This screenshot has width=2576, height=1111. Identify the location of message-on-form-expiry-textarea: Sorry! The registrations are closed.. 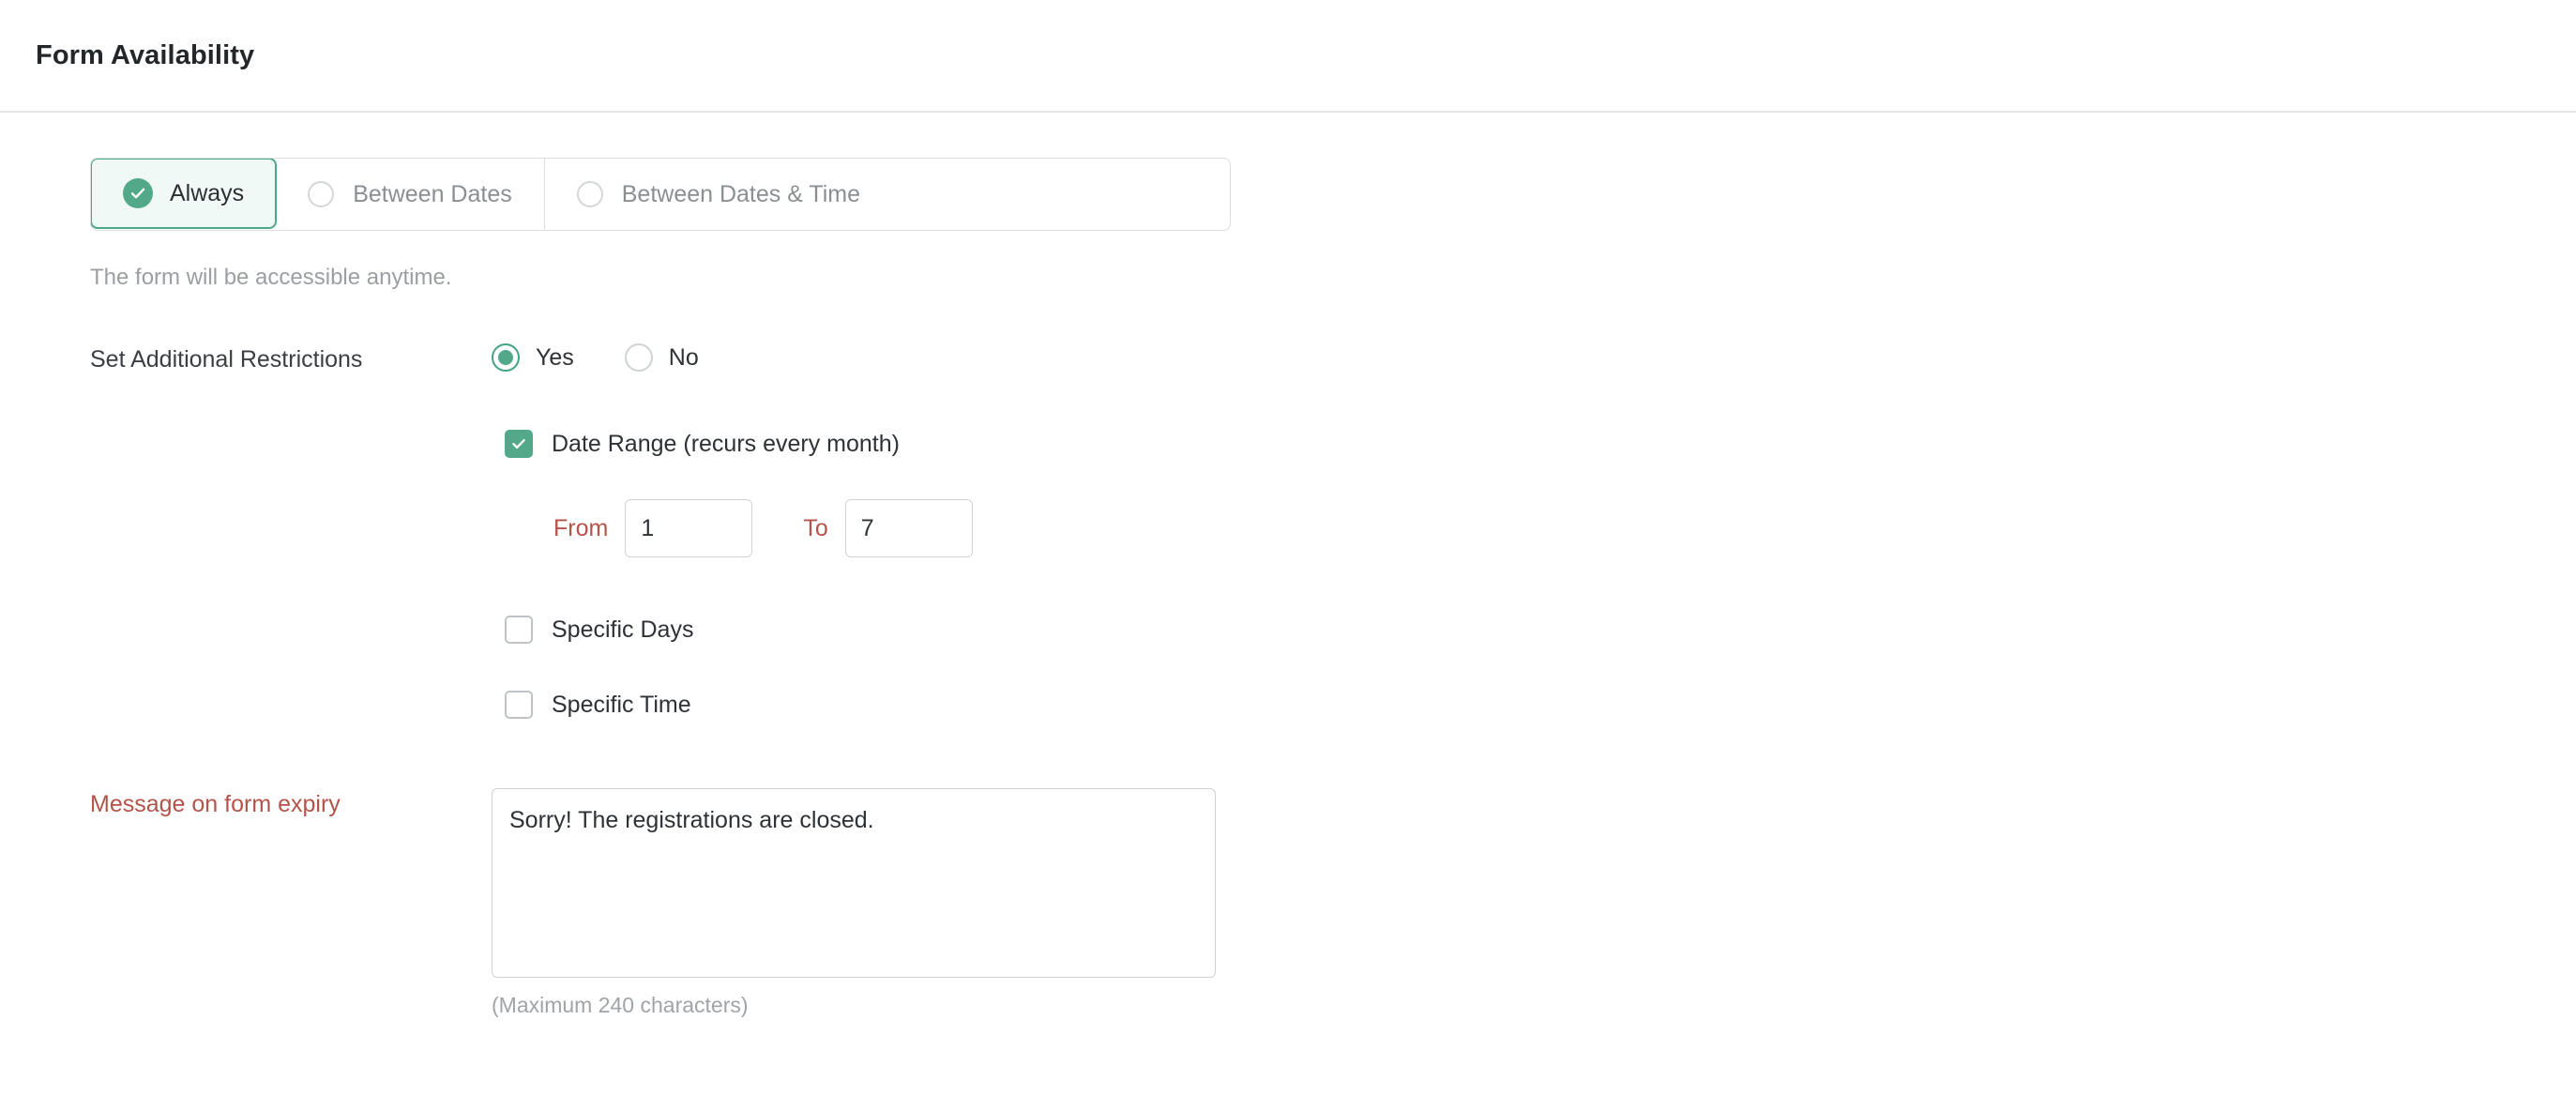
(854, 883).